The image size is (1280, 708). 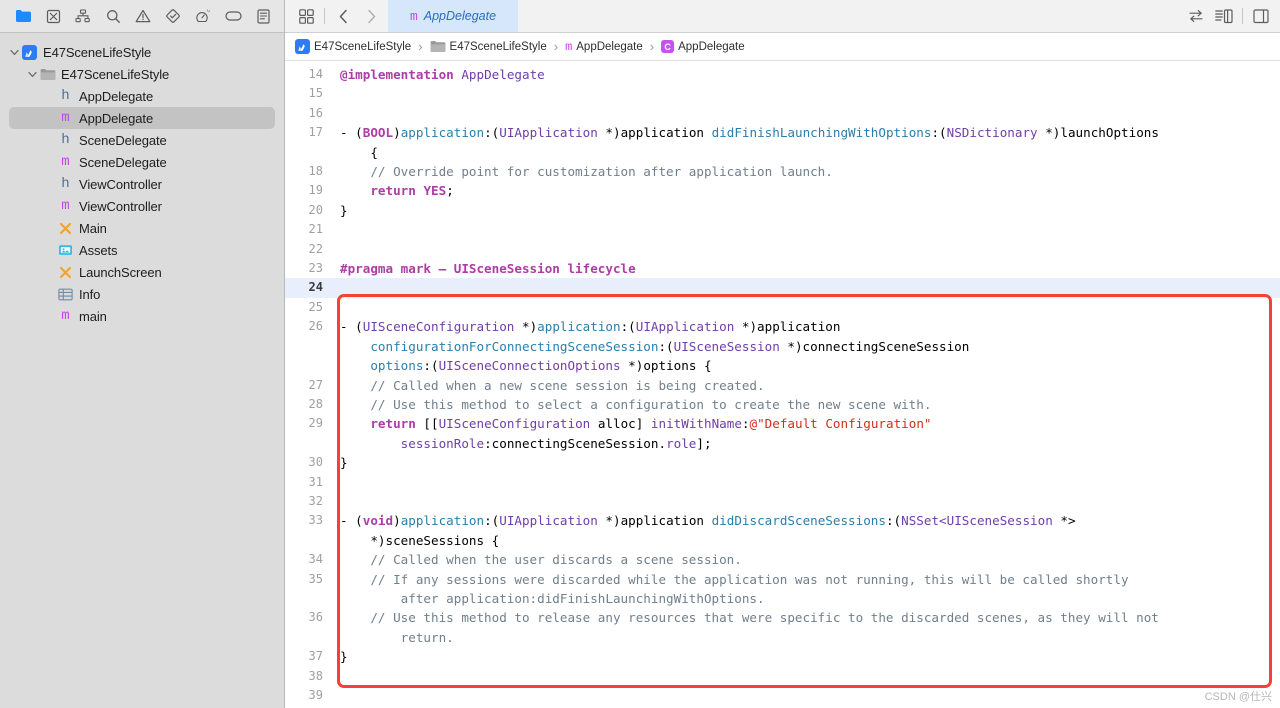 What do you see at coordinates (83, 16) in the screenshot?
I see `symbol-hierarchy-icon` at bounding box center [83, 16].